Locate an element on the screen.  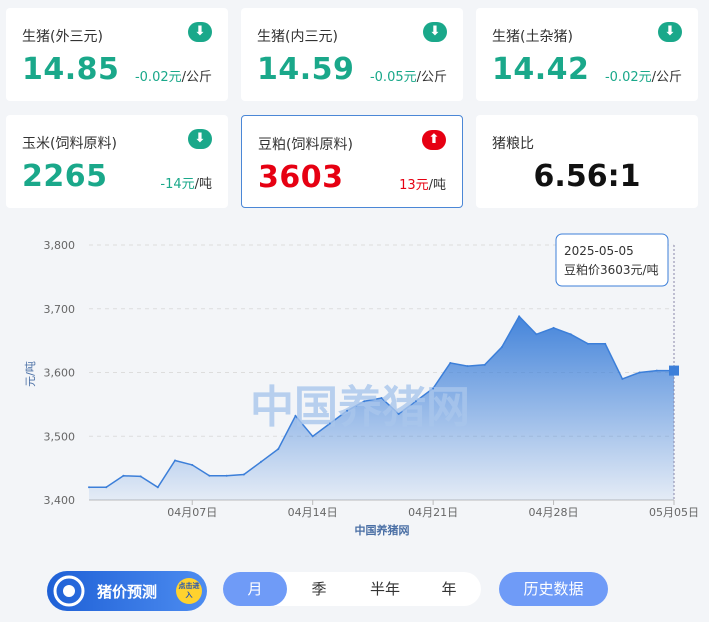
promo-text: 猪价预测 is located at coordinates (127, 592).